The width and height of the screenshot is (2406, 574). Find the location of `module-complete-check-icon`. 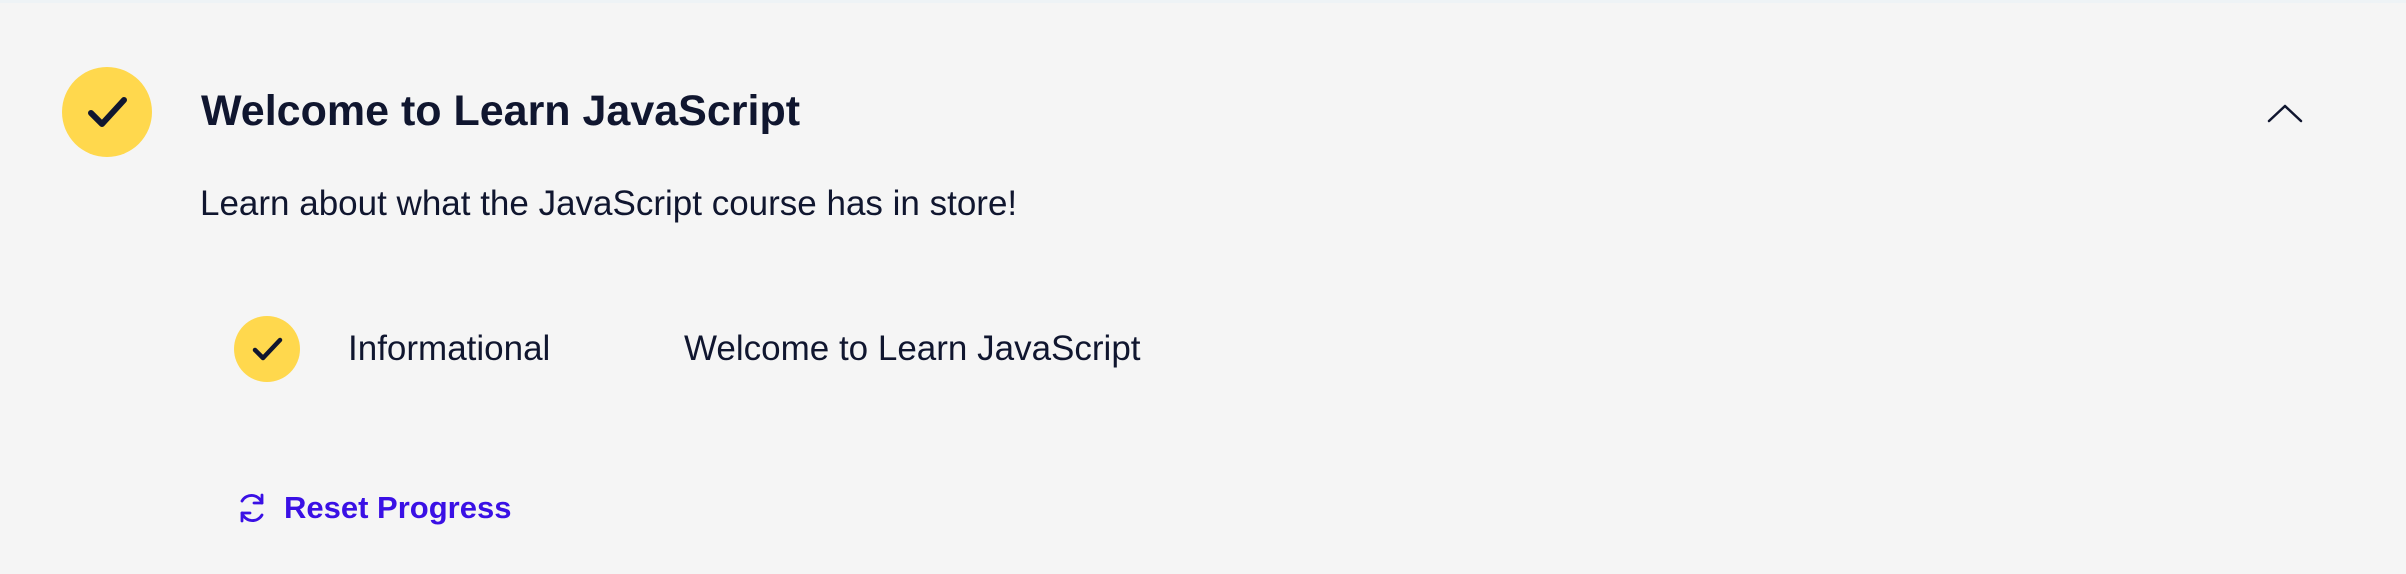

module-complete-check-icon is located at coordinates (107, 112).